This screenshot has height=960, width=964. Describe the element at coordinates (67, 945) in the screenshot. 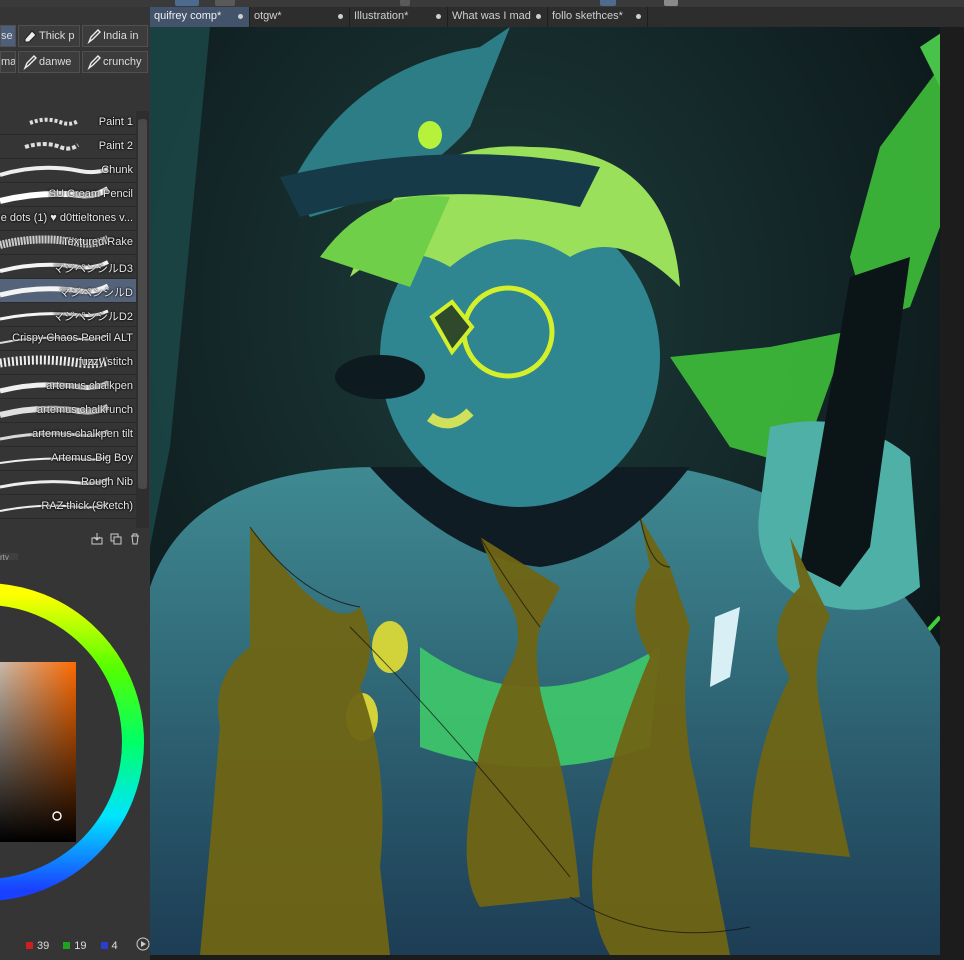

I see `green-swatch` at that location.